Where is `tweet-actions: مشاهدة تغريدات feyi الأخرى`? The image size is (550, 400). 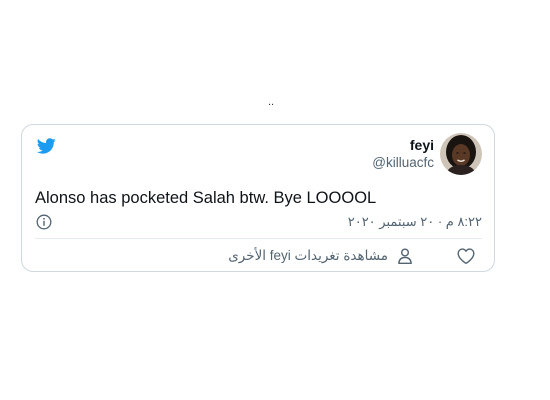 tweet-actions: مشاهدة تغريدات feyi الأخرى is located at coordinates (258, 256).